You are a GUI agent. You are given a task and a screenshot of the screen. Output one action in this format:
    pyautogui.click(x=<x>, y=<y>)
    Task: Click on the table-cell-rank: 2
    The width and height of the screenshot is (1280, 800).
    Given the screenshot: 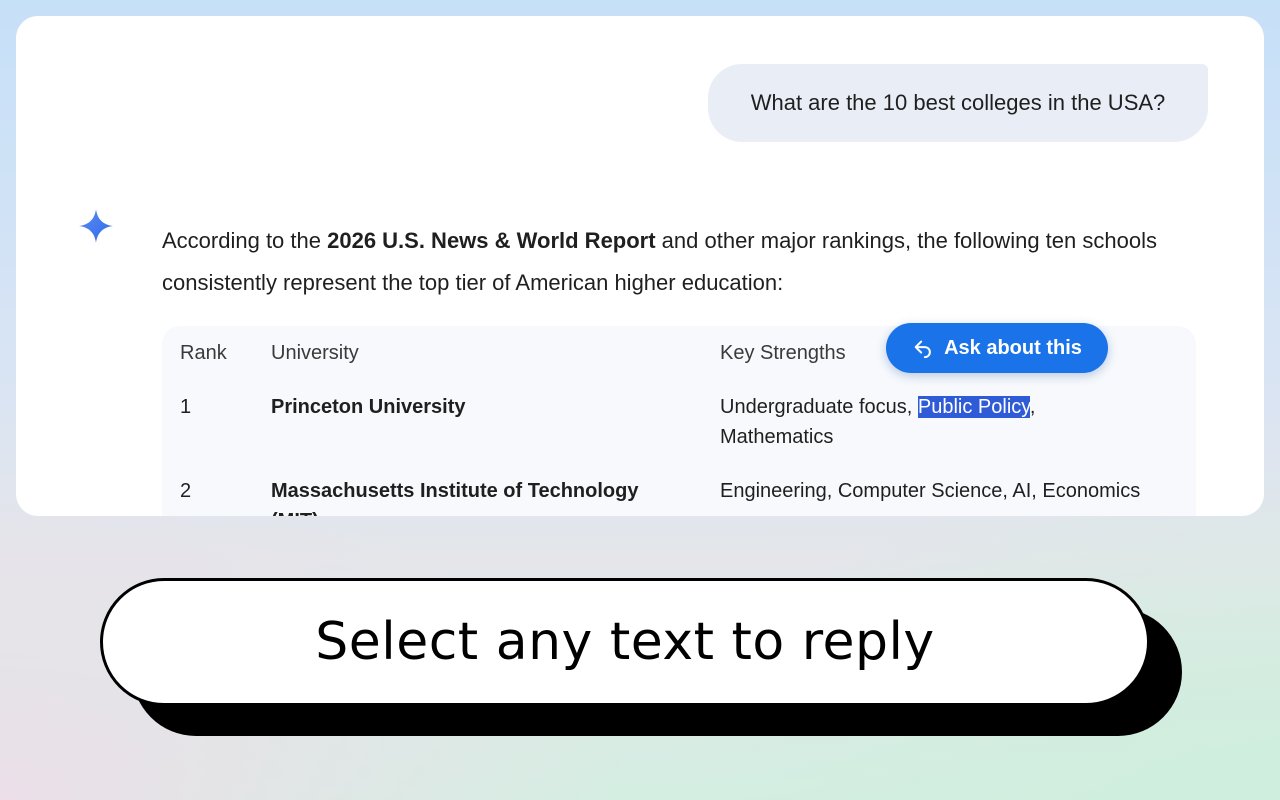 What is the action you would take?
    pyautogui.click(x=186, y=491)
    